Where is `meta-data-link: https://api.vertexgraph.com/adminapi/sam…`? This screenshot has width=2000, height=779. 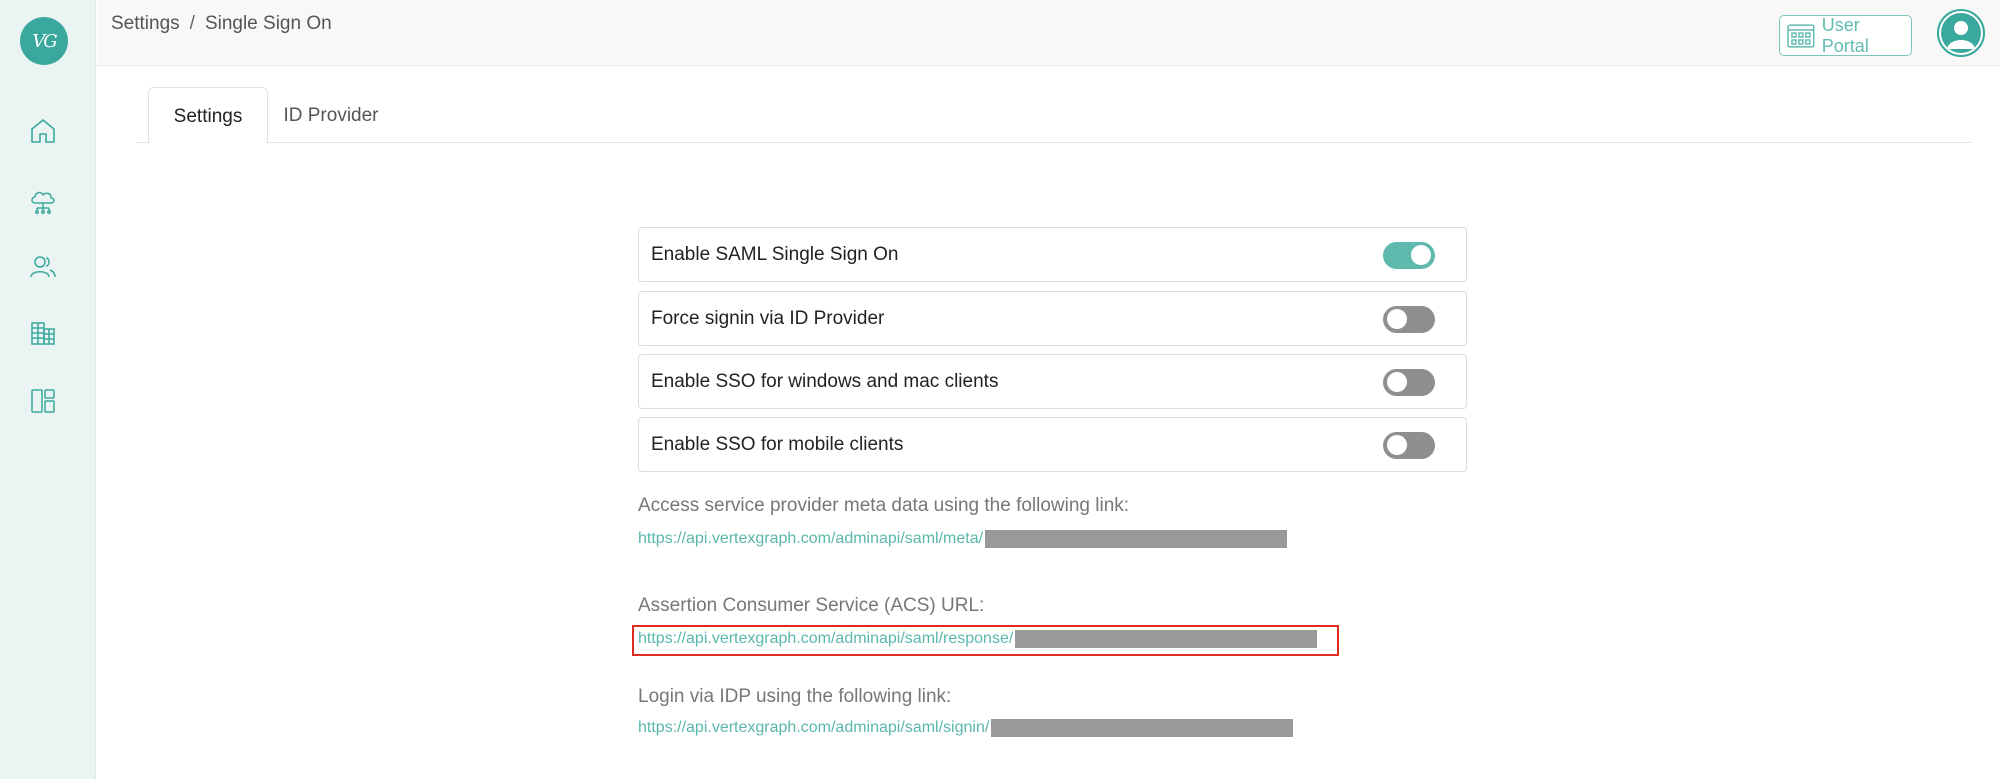
meta-data-link: https://api.vertexgraph.com/adminapi/sam… is located at coordinates (810, 539).